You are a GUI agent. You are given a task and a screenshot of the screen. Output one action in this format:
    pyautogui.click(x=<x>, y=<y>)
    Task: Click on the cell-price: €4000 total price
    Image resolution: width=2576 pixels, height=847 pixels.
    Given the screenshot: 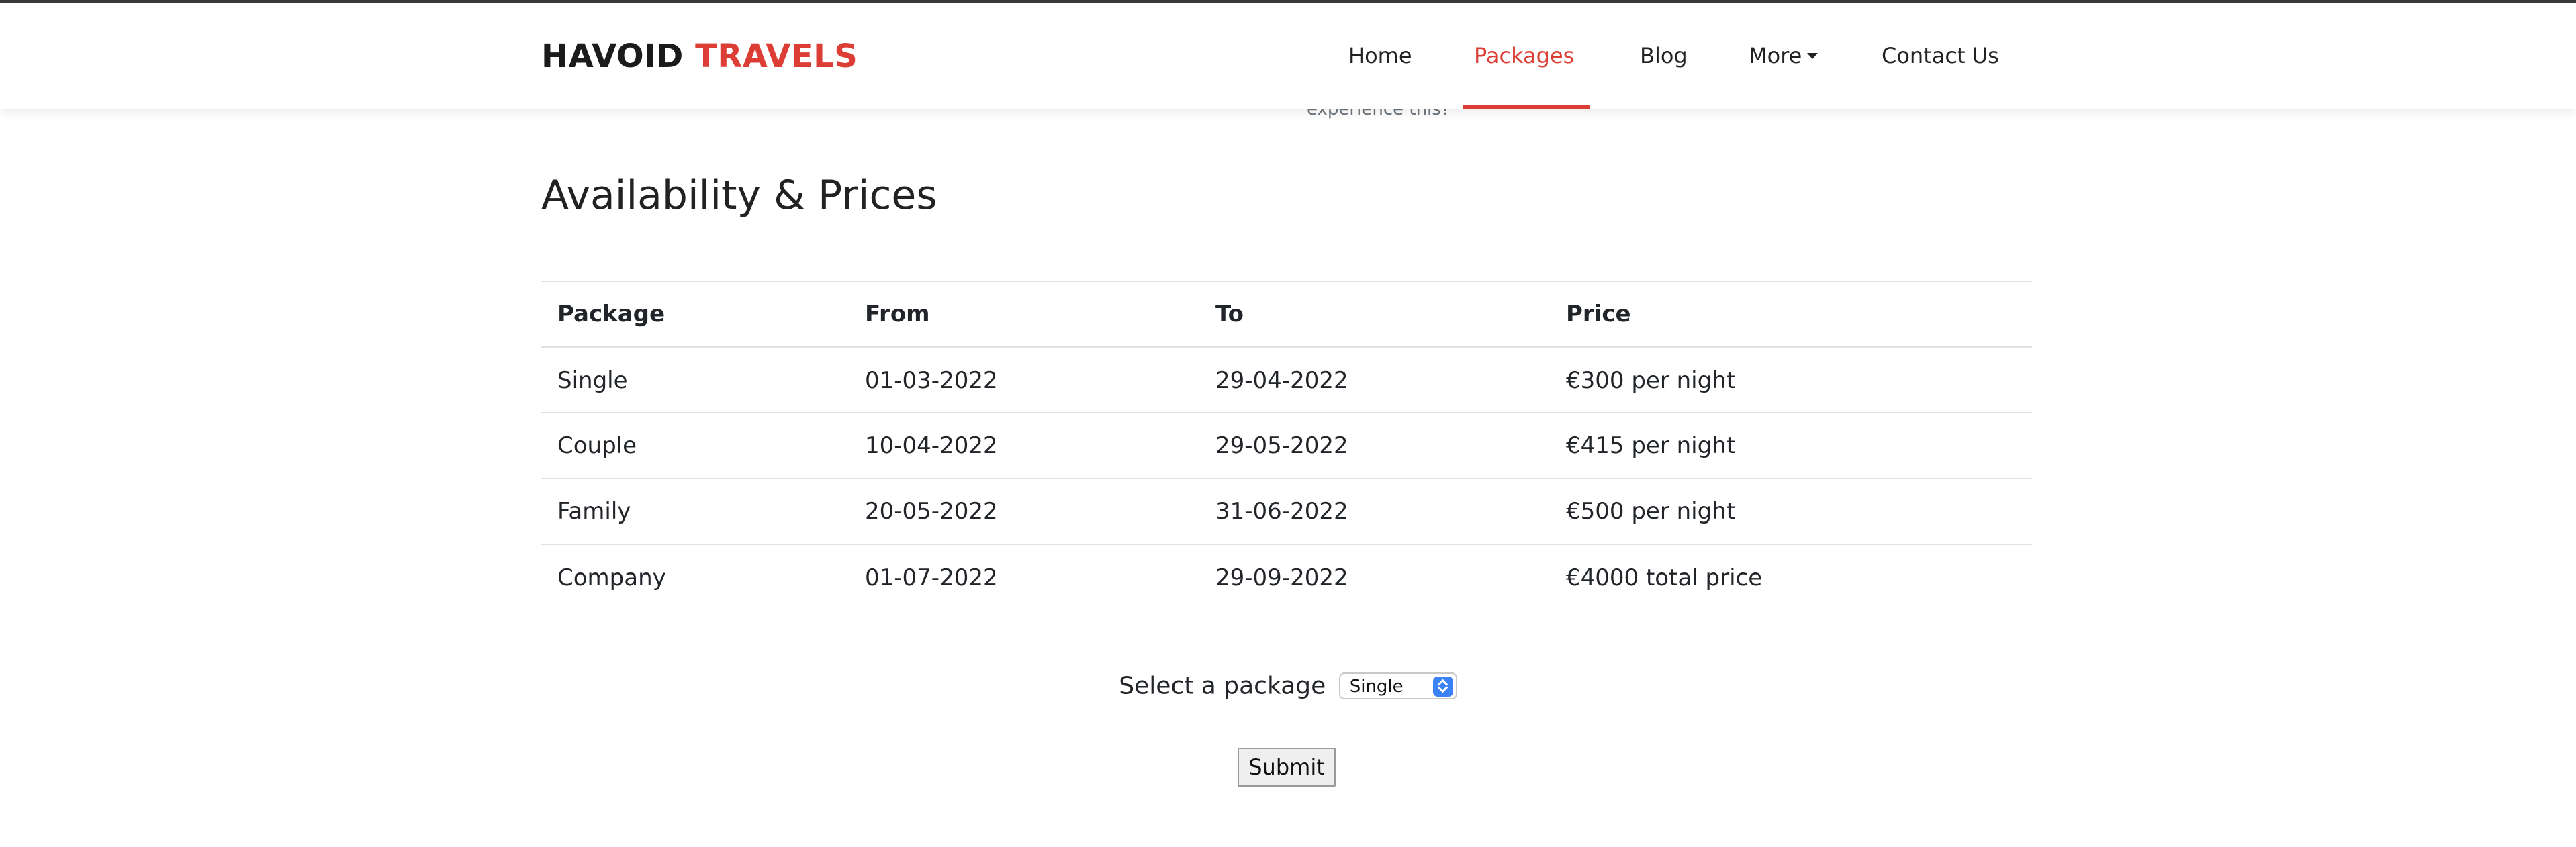 What is the action you would take?
    pyautogui.click(x=1791, y=577)
    